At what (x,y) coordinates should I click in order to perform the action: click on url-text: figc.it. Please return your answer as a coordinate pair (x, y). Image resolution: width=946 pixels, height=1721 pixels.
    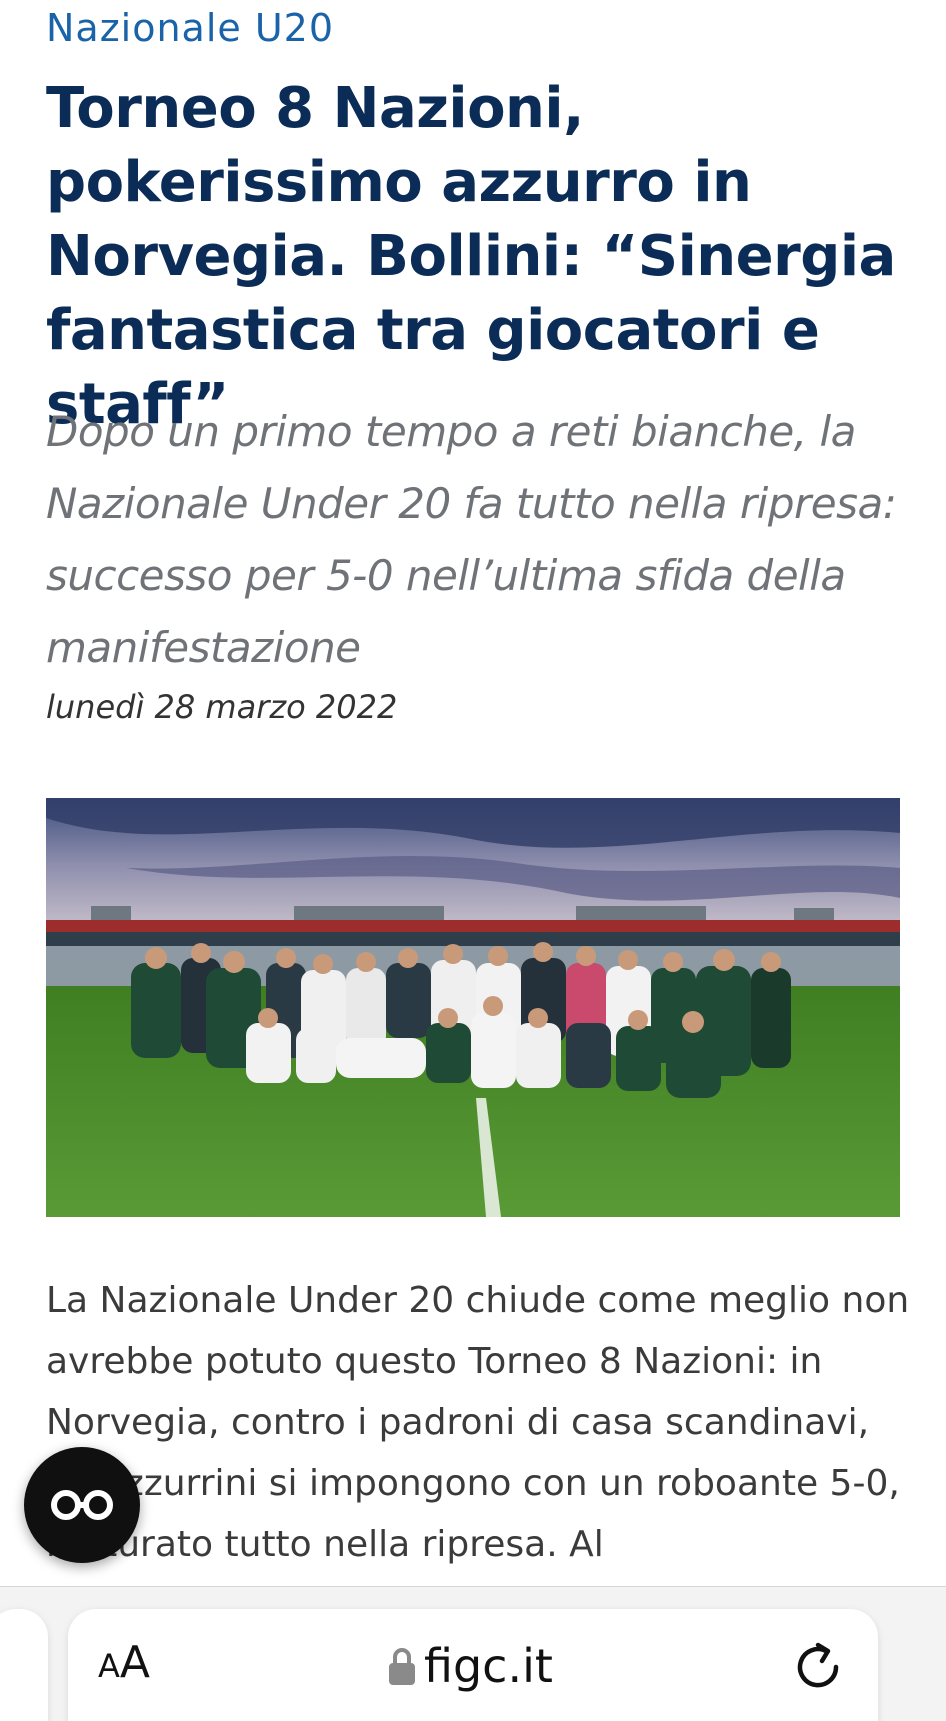
    Looking at the image, I should click on (488, 1666).